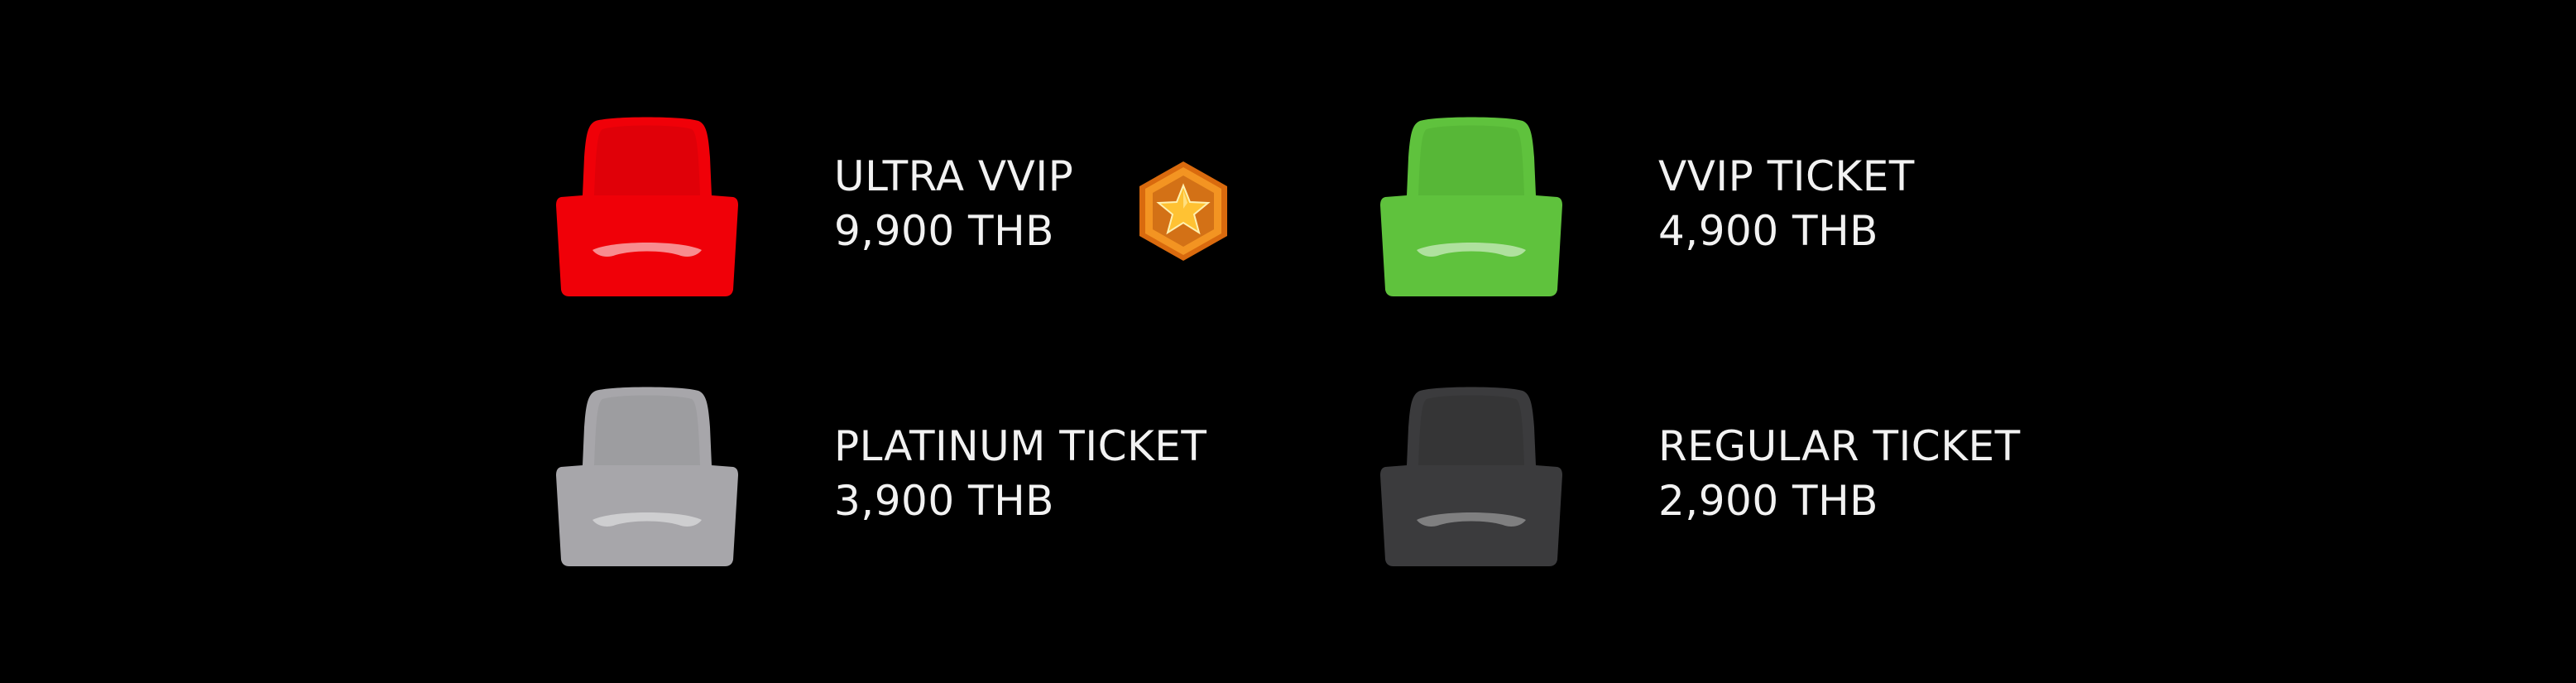 This screenshot has height=683, width=2576. I want to click on tier-ultra-vvip: ULTRA VVIP 9,900 THB, so click(968, 207).